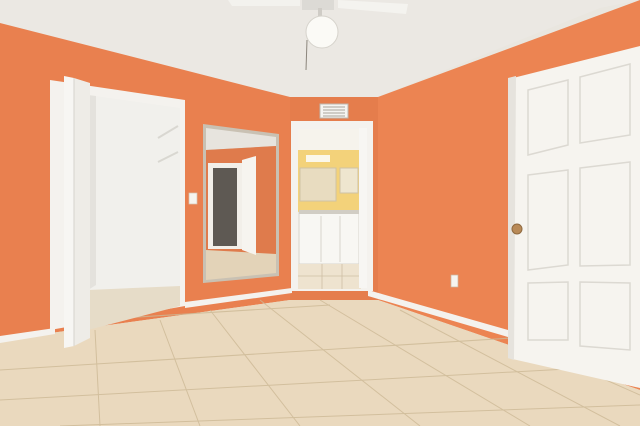 The height and width of the screenshot is (426, 640). Describe the element at coordinates (454, 281) in the screenshot. I see `outlet-icon` at that location.